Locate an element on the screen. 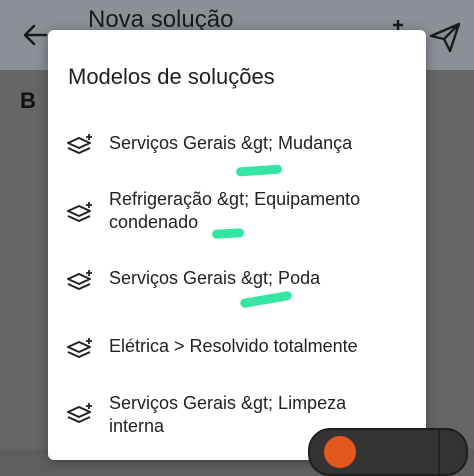 This screenshot has height=476, width=474. template-option: Serviços Gerais &gt; Mudança is located at coordinates (237, 150).